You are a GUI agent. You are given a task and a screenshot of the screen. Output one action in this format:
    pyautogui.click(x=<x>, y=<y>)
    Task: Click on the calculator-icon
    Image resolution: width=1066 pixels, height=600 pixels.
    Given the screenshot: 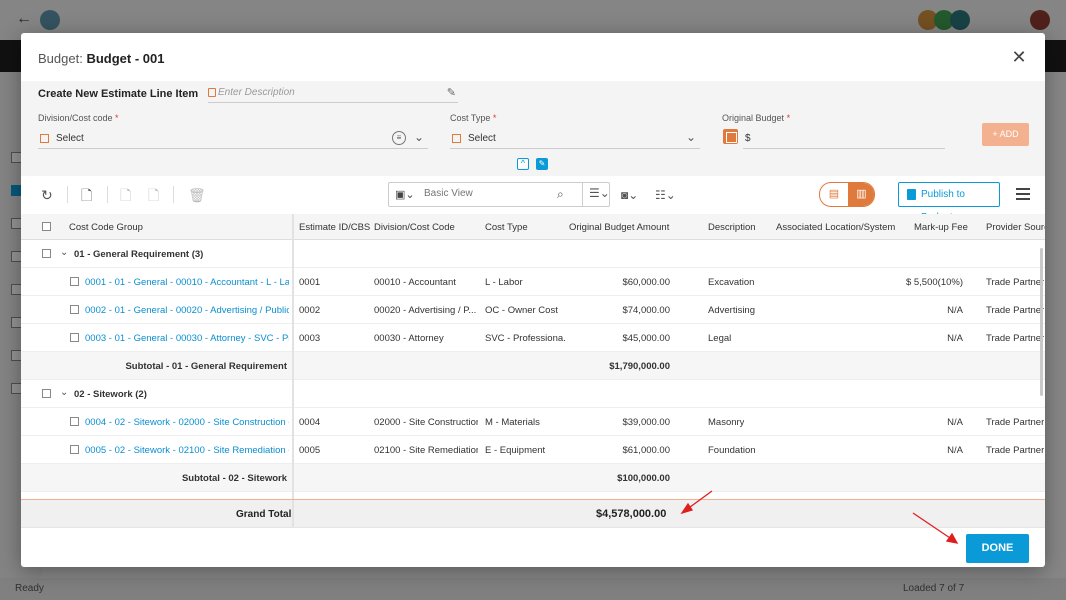 What is the action you would take?
    pyautogui.click(x=730, y=136)
    